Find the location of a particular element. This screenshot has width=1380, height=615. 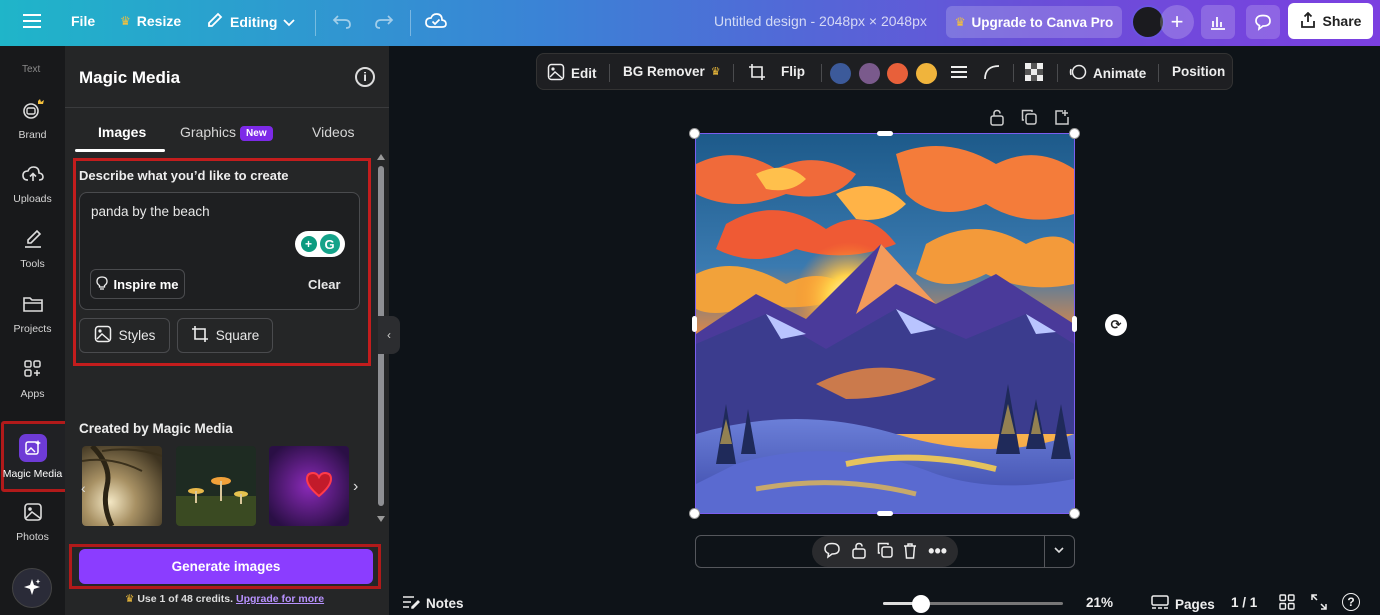

notes-button: Notes is located at coordinates (433, 603).